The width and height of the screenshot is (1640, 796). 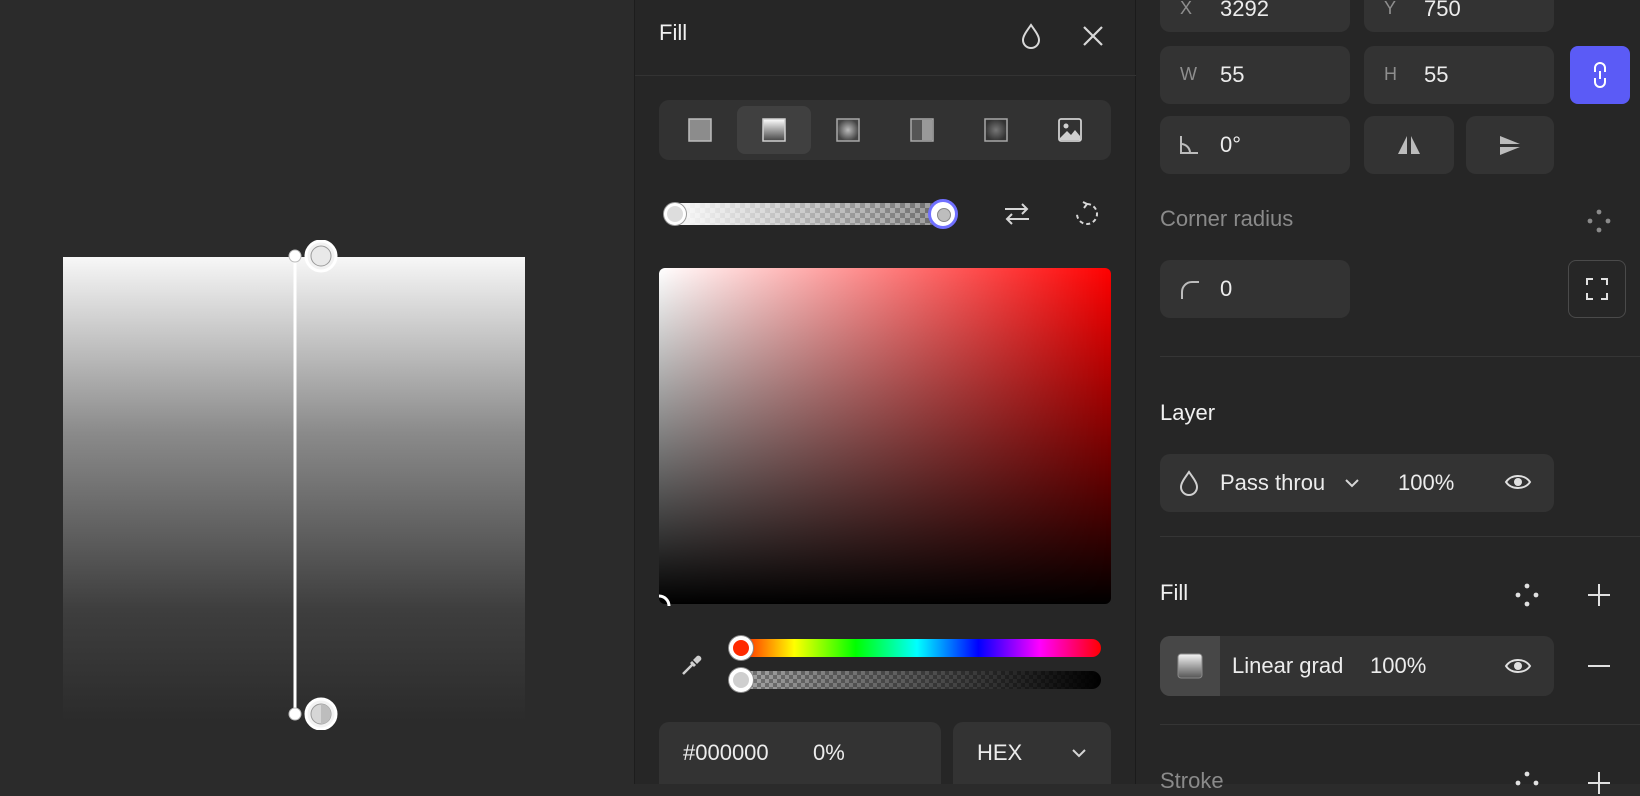 I want to click on rotate-gradient-icon, so click(x=1087, y=214).